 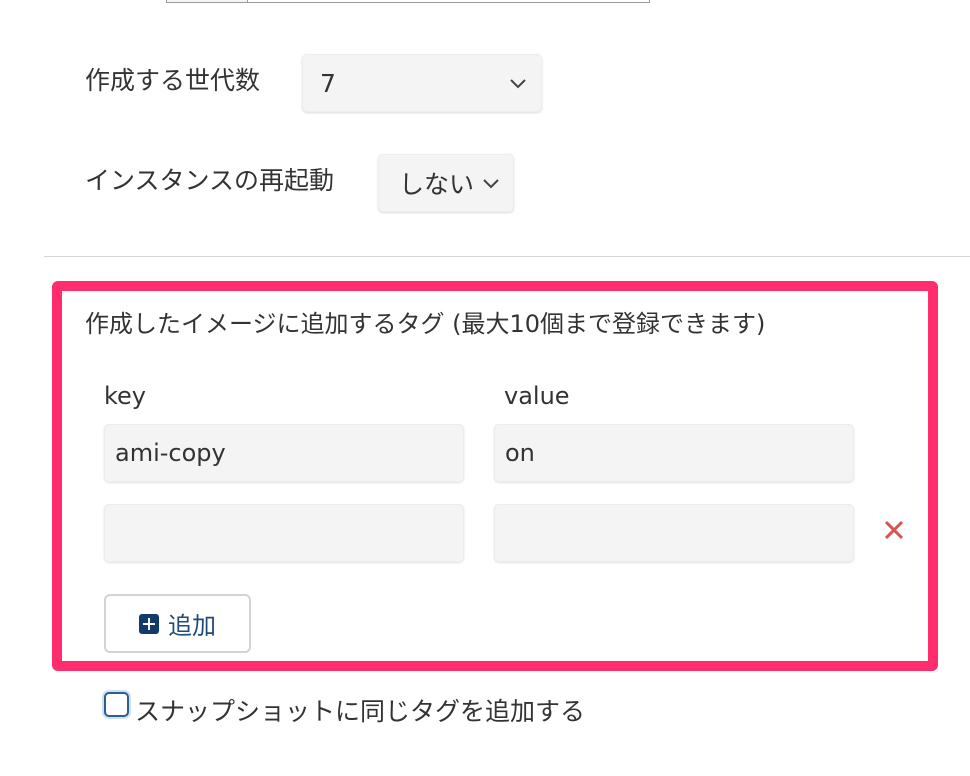 I want to click on add-tag-button: 追加, so click(x=177, y=623).